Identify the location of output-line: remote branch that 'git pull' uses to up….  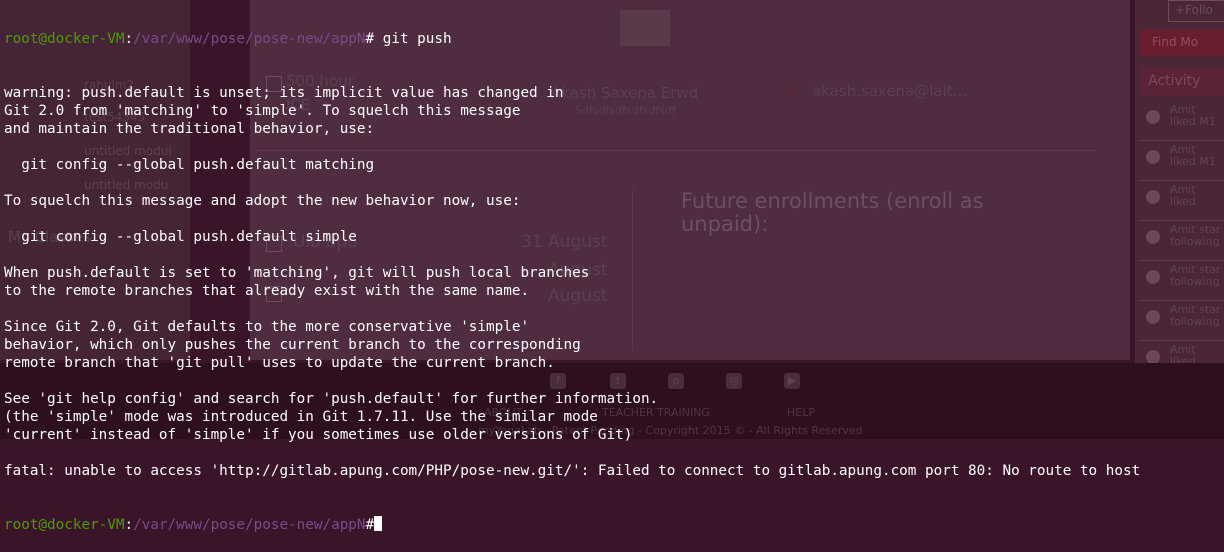
(279, 363).